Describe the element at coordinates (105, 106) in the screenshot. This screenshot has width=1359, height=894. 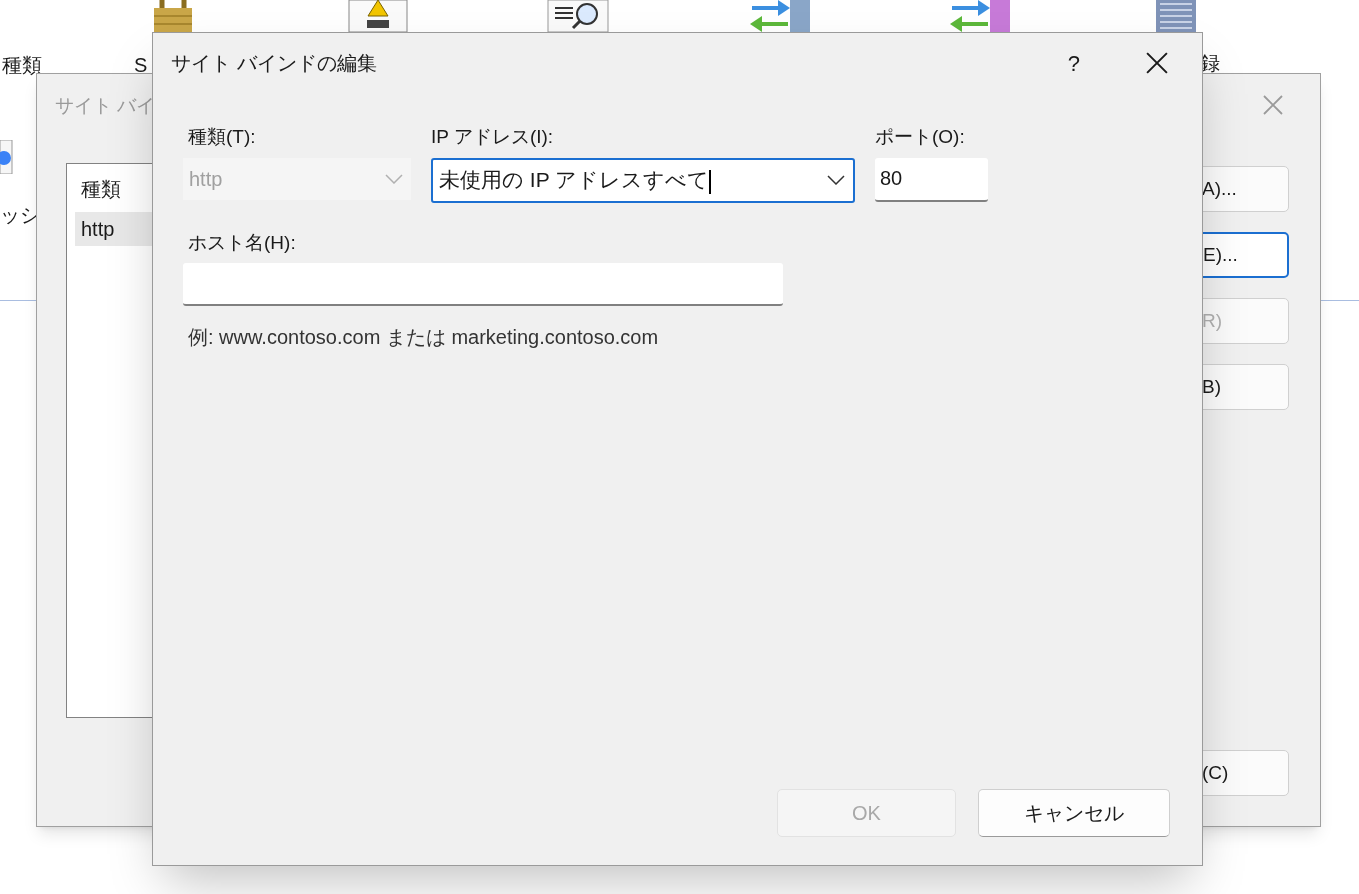
I see `window-title: サイト バイ` at that location.